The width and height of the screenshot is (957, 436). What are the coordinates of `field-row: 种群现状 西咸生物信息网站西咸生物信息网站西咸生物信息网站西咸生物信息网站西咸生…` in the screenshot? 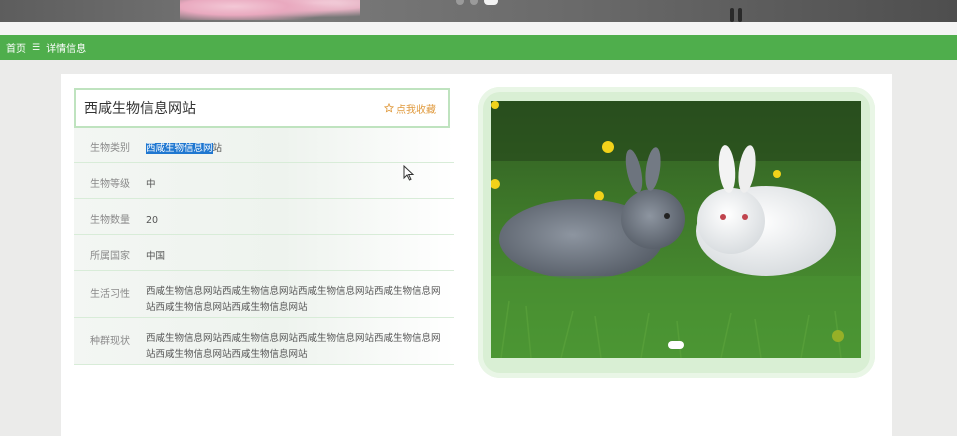 It's located at (264, 341).